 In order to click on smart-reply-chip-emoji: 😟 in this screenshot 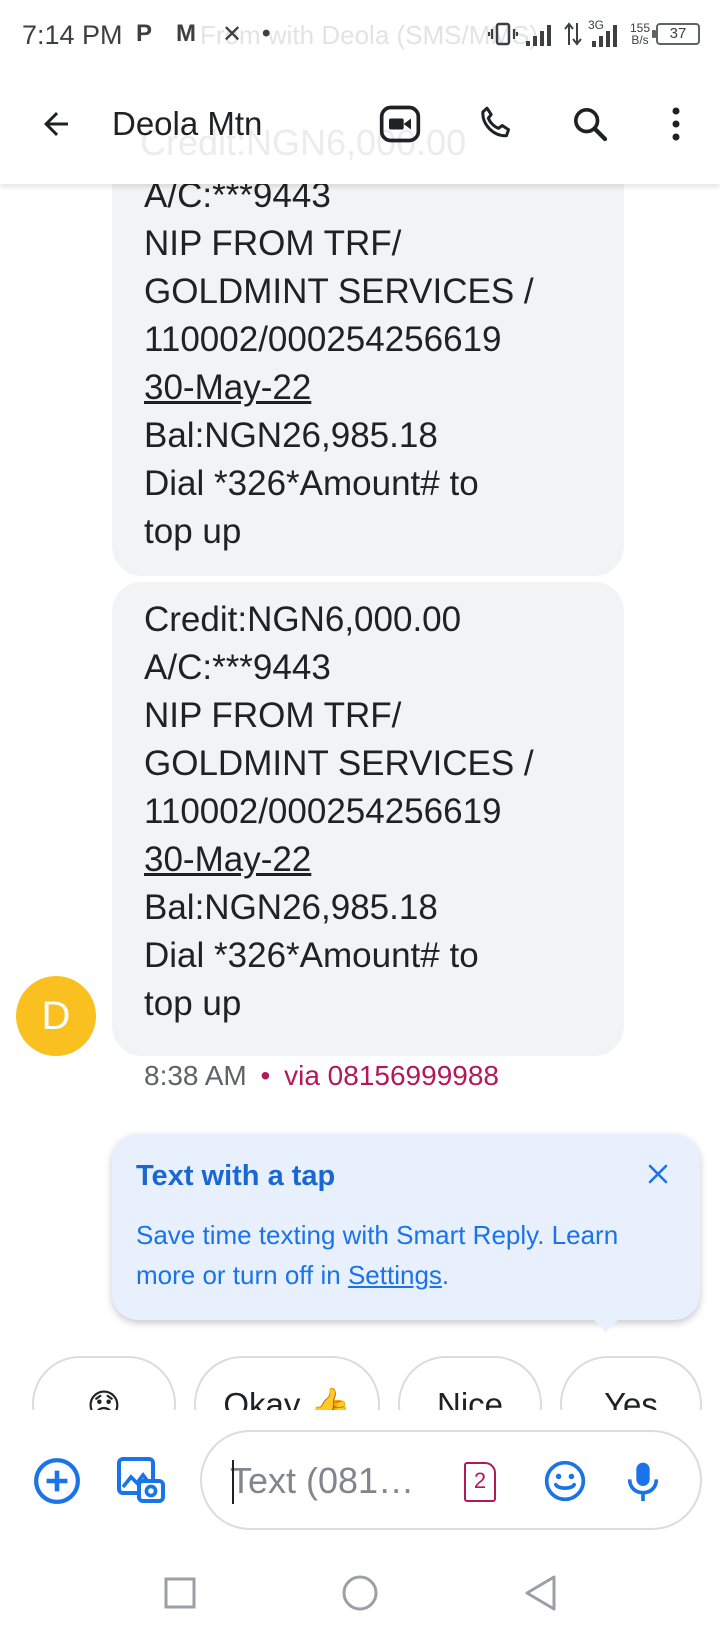, I will do `click(104, 1383)`.